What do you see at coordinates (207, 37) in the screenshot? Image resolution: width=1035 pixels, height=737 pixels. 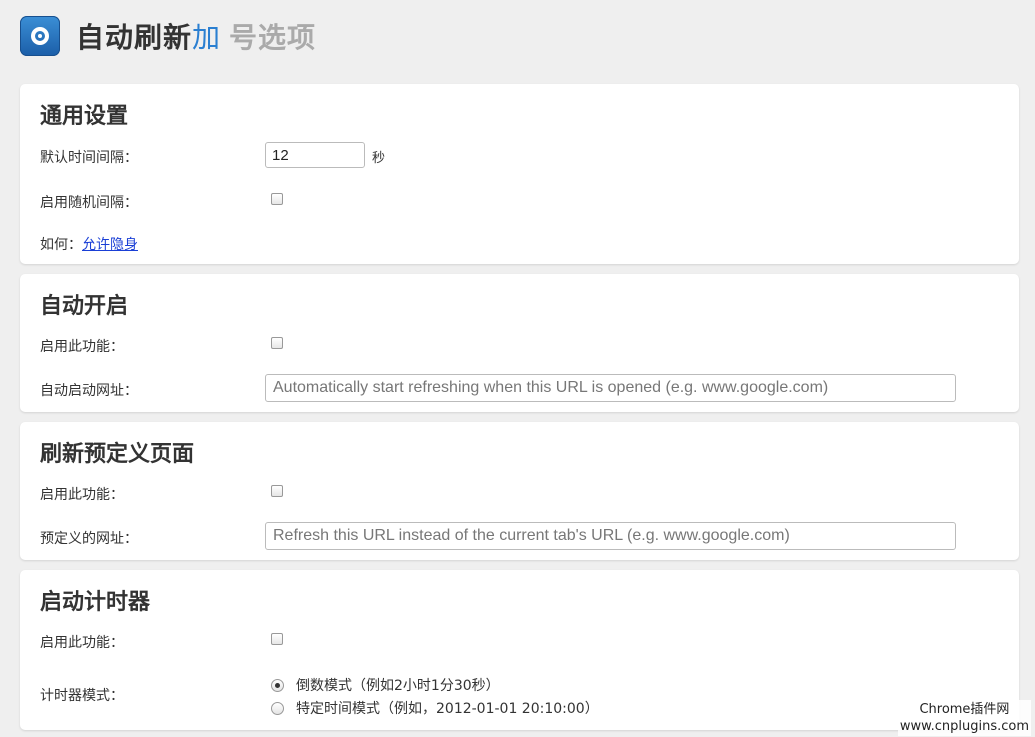 I see `title-part2: 加` at bounding box center [207, 37].